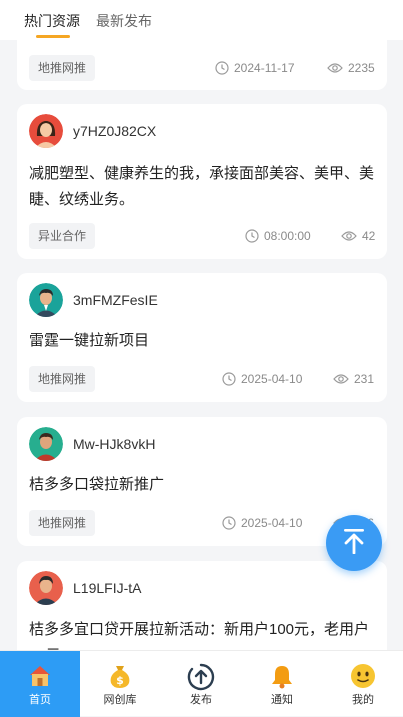  What do you see at coordinates (124, 21) in the screenshot?
I see `tab-latest: 最新发布` at bounding box center [124, 21].